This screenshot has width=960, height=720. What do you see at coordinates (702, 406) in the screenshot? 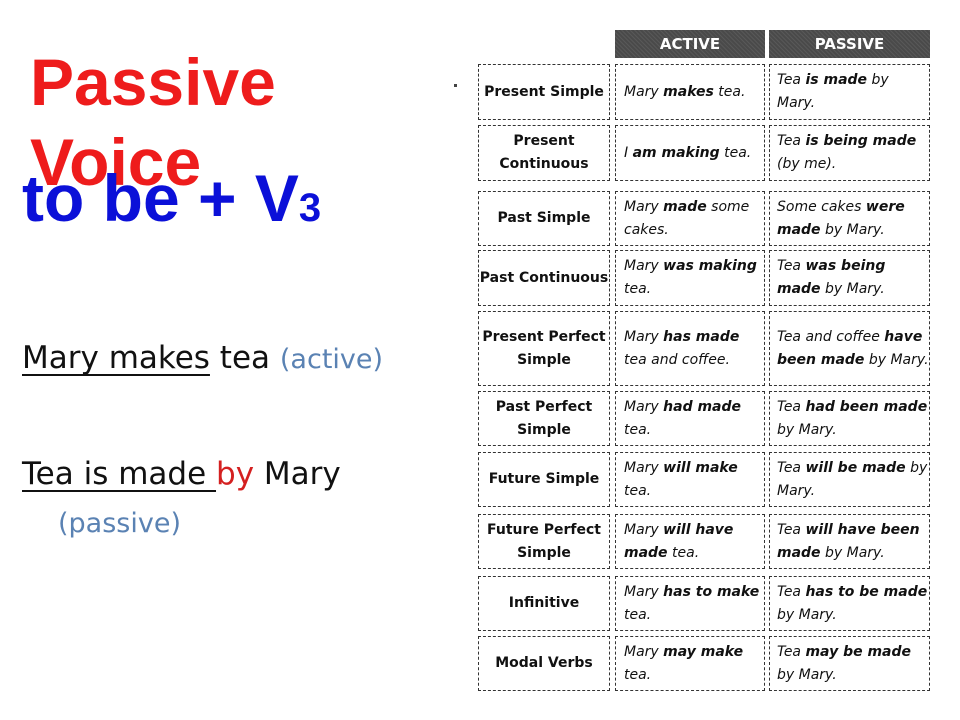
I see `verb-form: had made` at bounding box center [702, 406].